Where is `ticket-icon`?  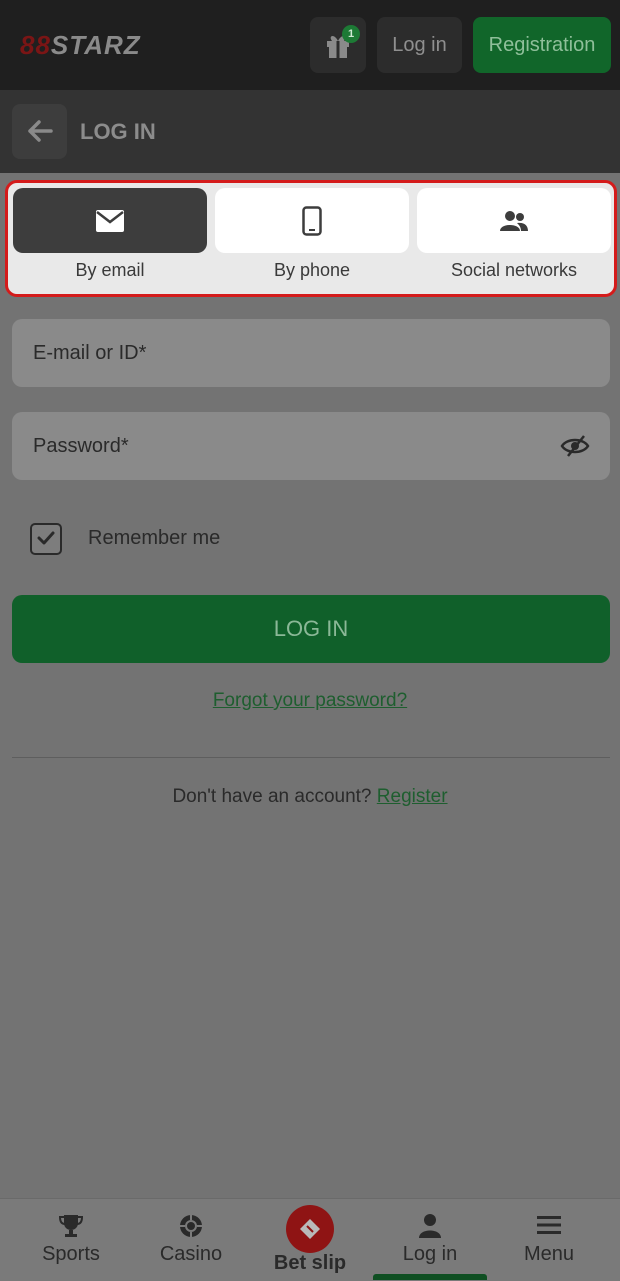 ticket-icon is located at coordinates (310, 1229).